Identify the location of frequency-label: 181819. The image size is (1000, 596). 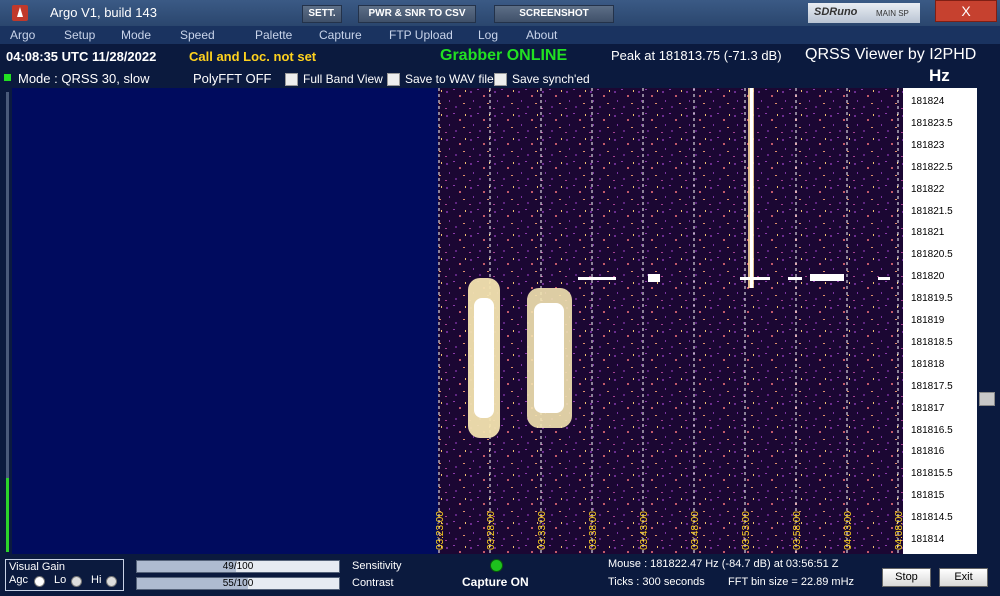
(928, 320).